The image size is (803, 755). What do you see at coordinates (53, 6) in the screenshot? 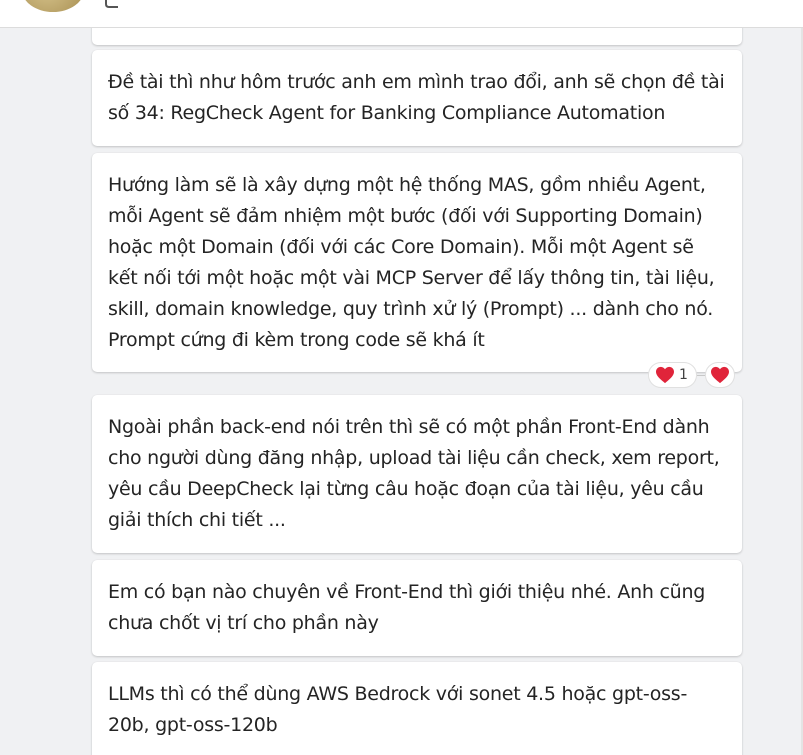
I see `avatar` at bounding box center [53, 6].